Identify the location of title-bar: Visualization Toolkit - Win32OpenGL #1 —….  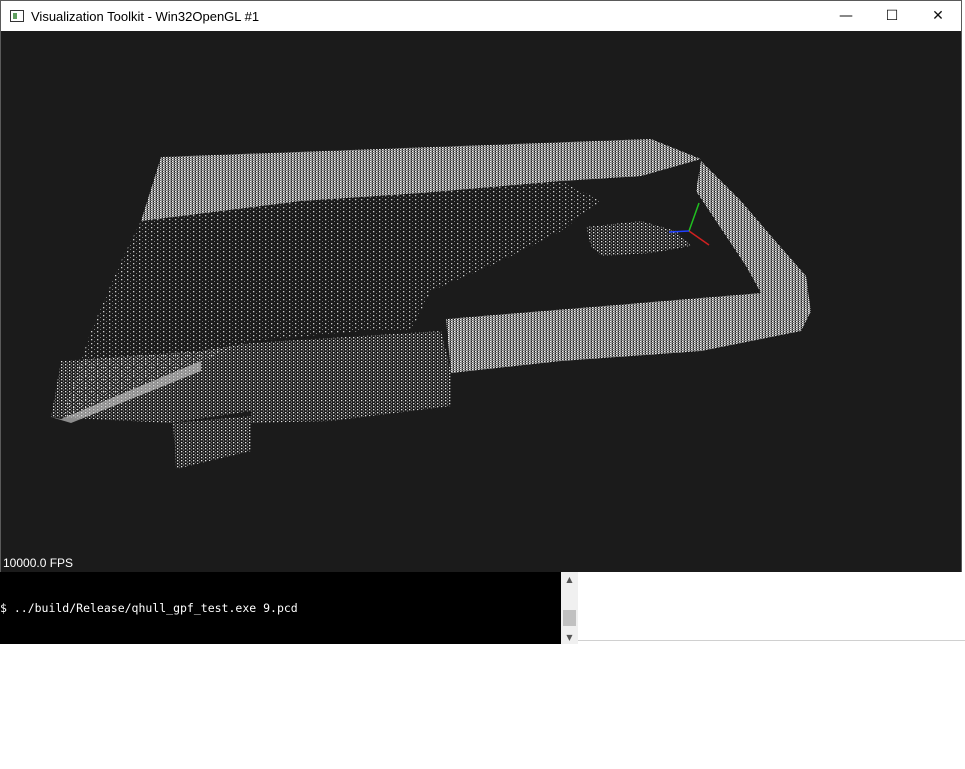
(481, 16).